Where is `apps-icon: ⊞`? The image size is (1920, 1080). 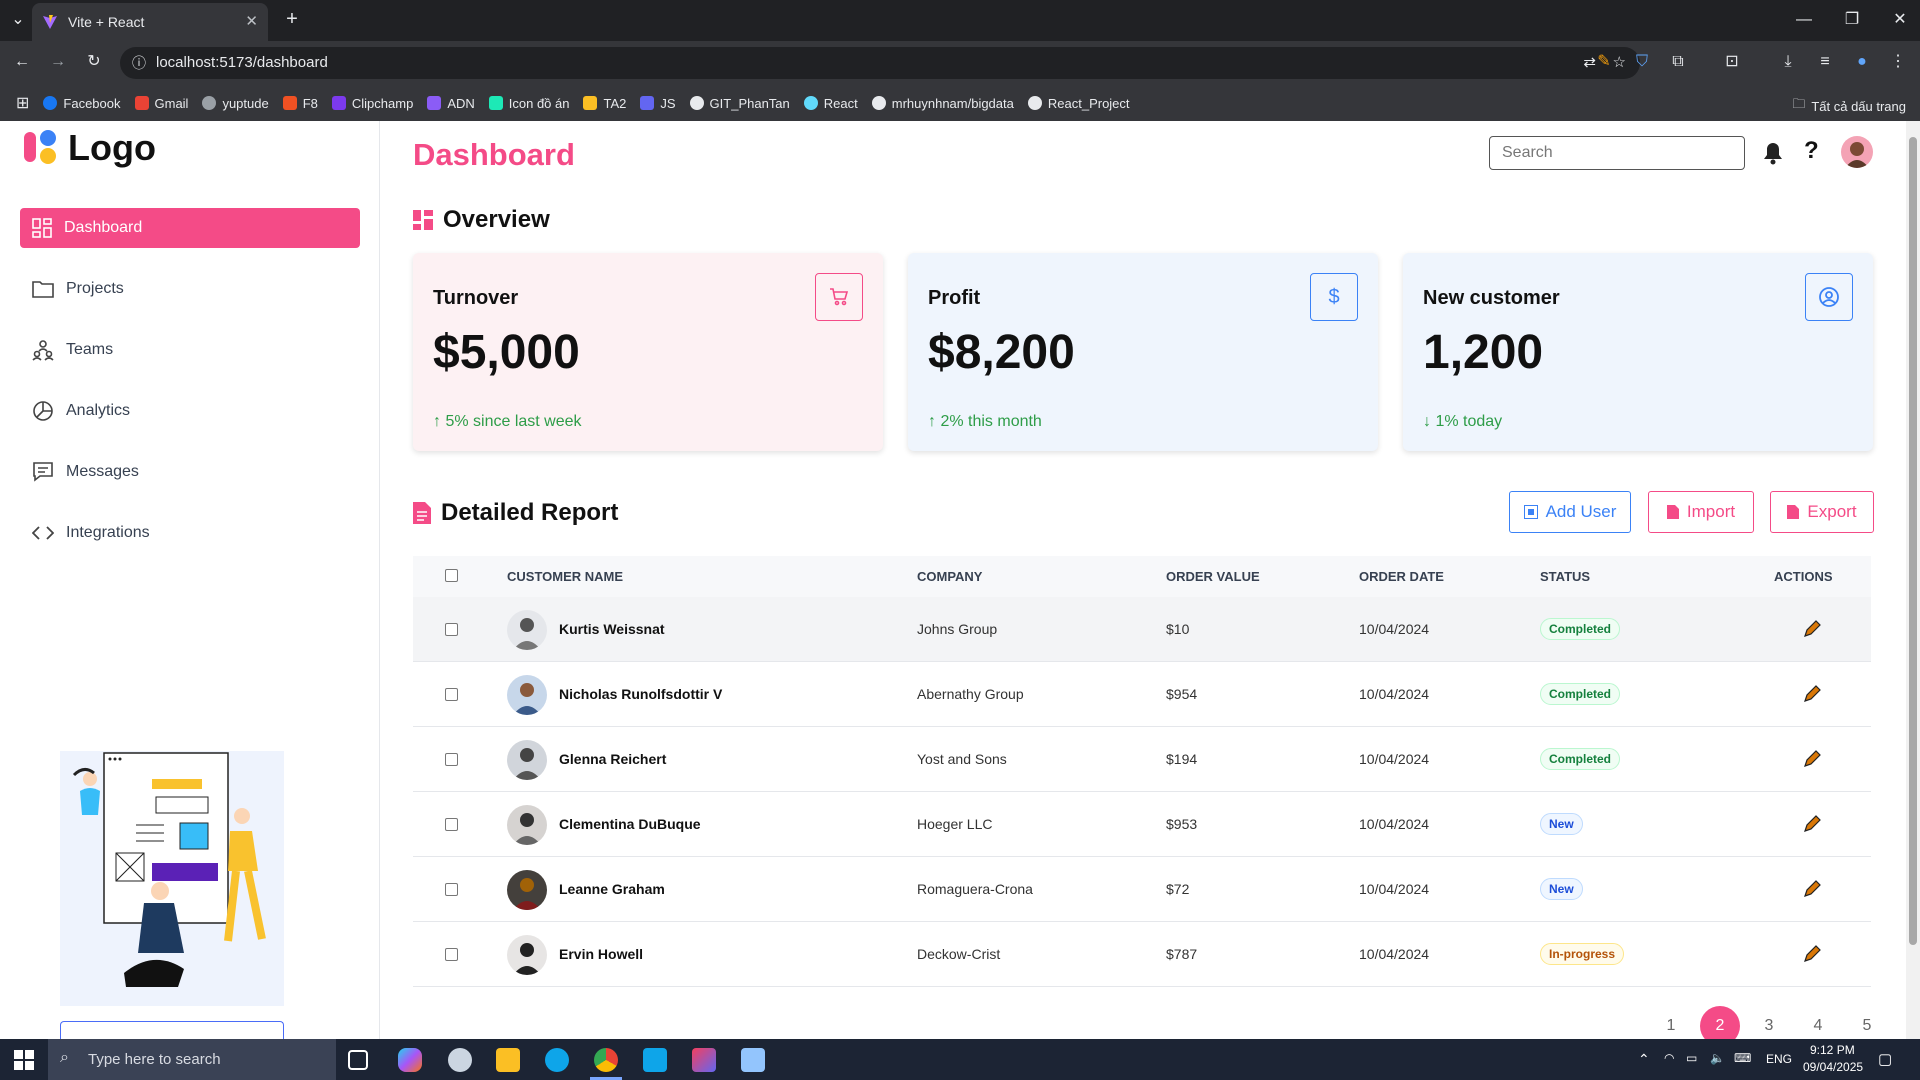
apps-icon: ⊞ is located at coordinates (22, 103).